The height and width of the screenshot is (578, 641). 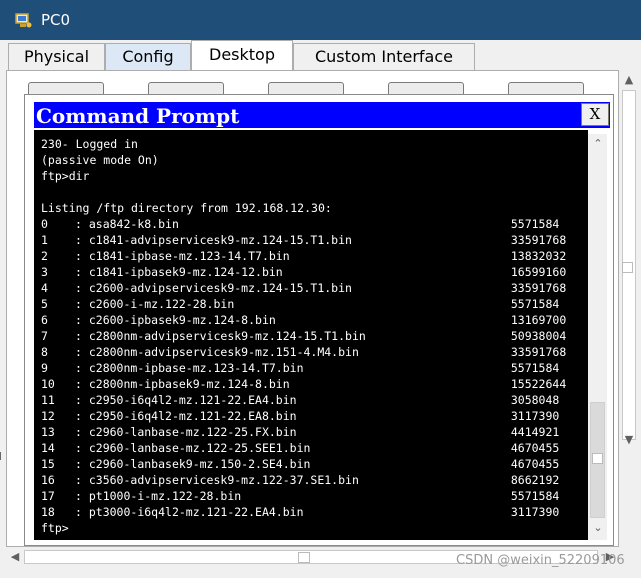 I want to click on scroll-down-arrow-icon: ⌄, so click(x=598, y=528).